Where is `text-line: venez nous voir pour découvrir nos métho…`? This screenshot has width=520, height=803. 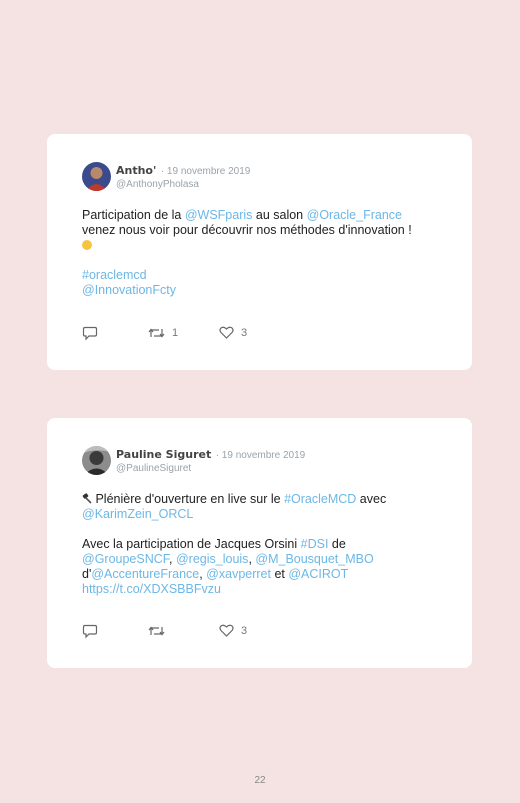 text-line: venez nous voir pour découvrir nos métho… is located at coordinates (247, 230).